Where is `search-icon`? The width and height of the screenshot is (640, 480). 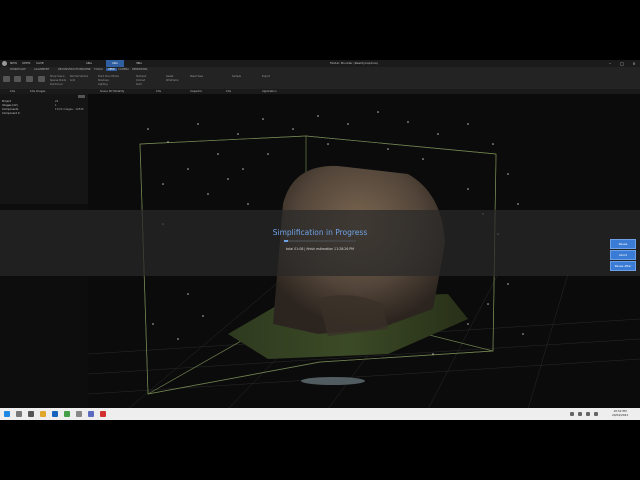
search-icon is located at coordinates (19, 414).